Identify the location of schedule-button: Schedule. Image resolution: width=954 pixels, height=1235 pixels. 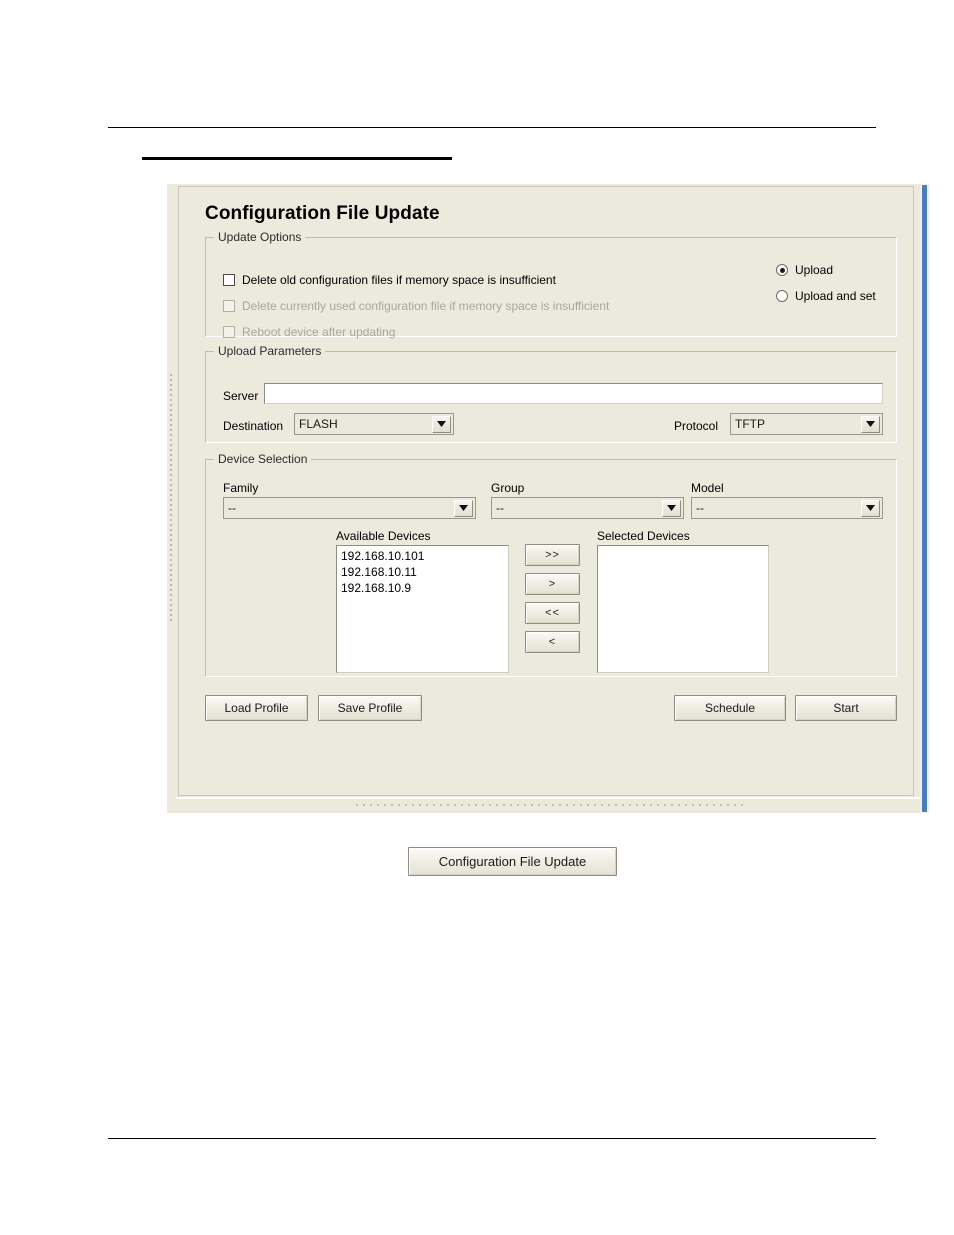
(730, 708).